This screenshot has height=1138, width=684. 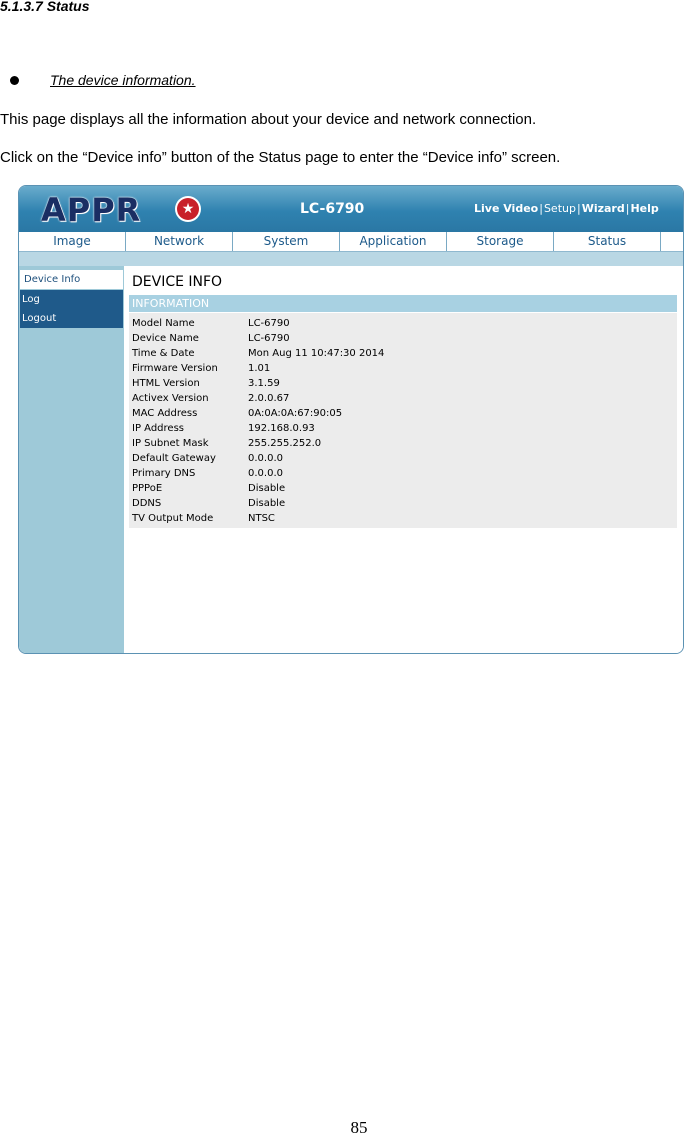 I want to click on info-label: HTML Version, so click(x=166, y=383).